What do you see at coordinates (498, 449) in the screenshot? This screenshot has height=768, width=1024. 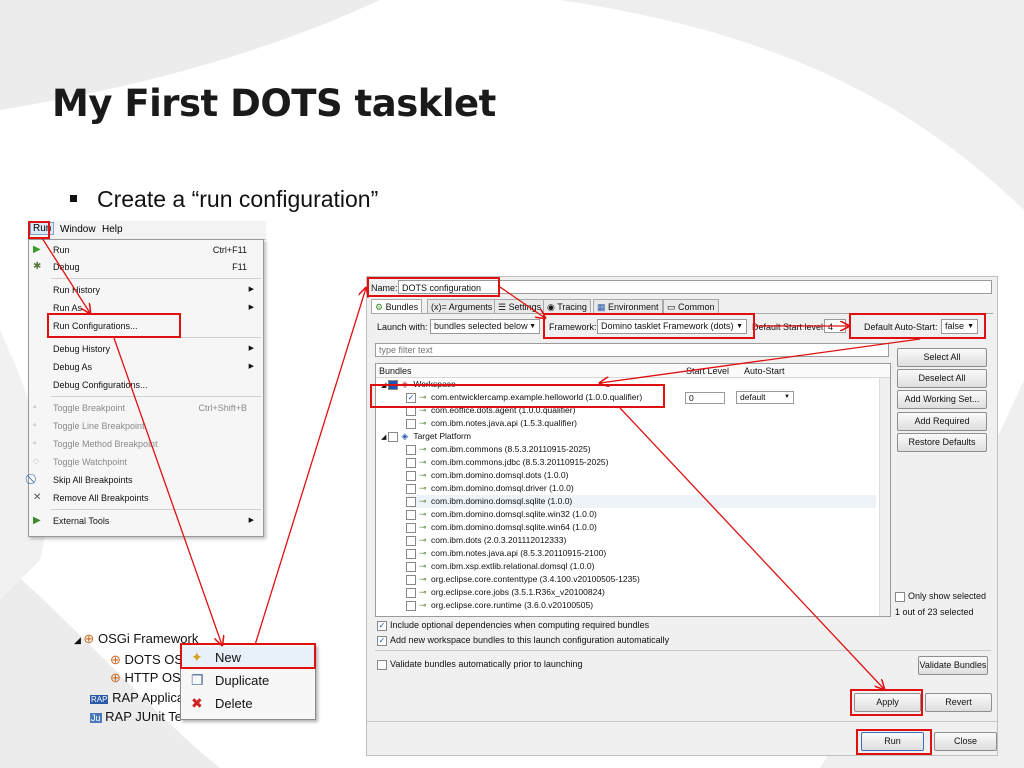 I see `tree-row-bundle: ⊸ com.ibm.commons (8.5.3.20110915-2025)` at bounding box center [498, 449].